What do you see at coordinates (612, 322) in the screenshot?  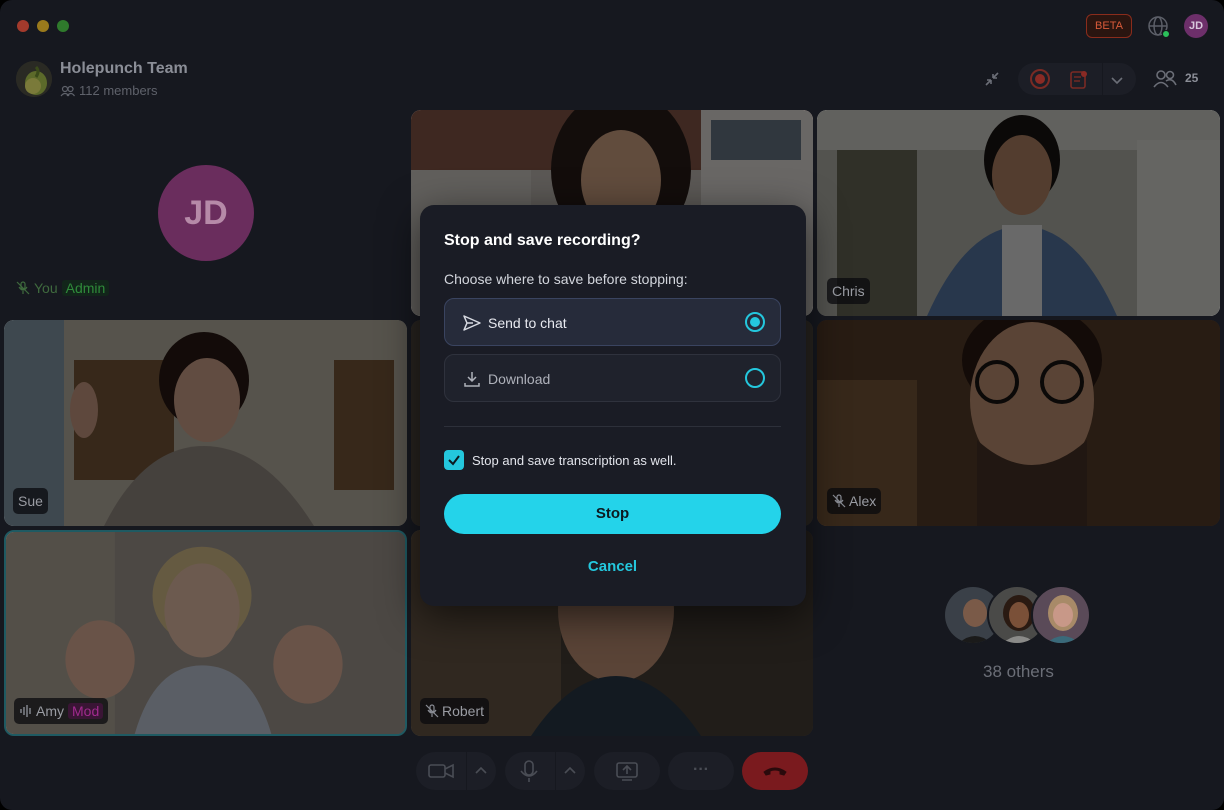 I see `option-send-to-chat: Send to chat` at bounding box center [612, 322].